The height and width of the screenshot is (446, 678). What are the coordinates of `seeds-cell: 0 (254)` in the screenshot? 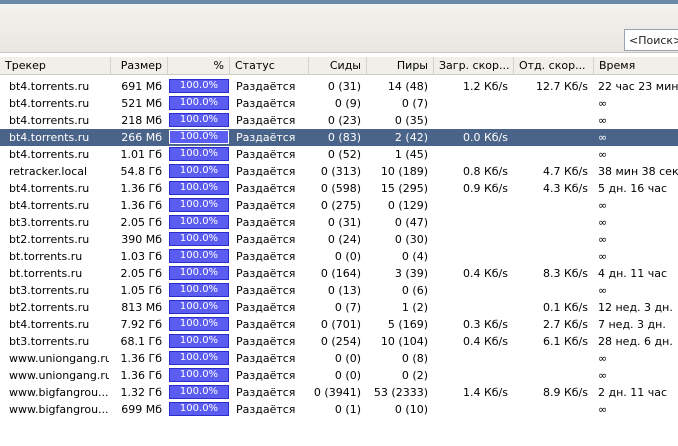 It's located at (340, 341).